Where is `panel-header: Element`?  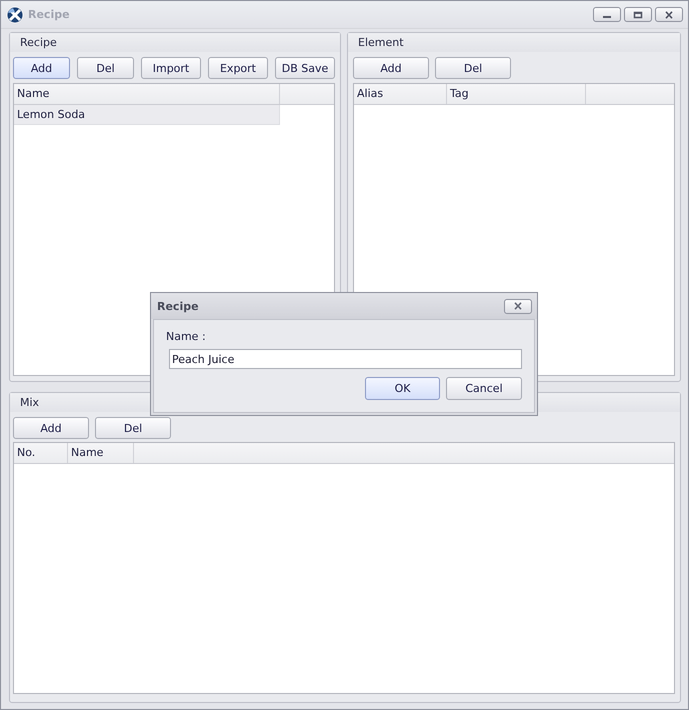
panel-header: Element is located at coordinates (514, 42).